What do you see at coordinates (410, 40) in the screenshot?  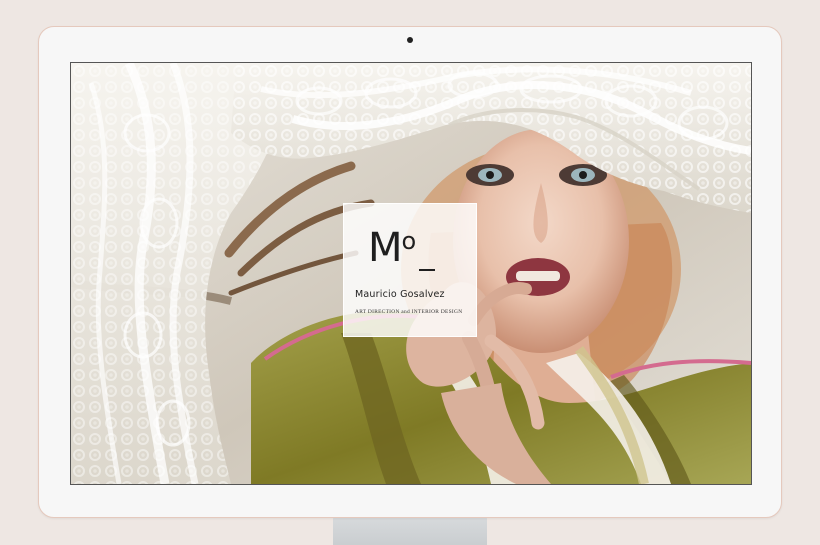 I see `camera-dot-icon` at bounding box center [410, 40].